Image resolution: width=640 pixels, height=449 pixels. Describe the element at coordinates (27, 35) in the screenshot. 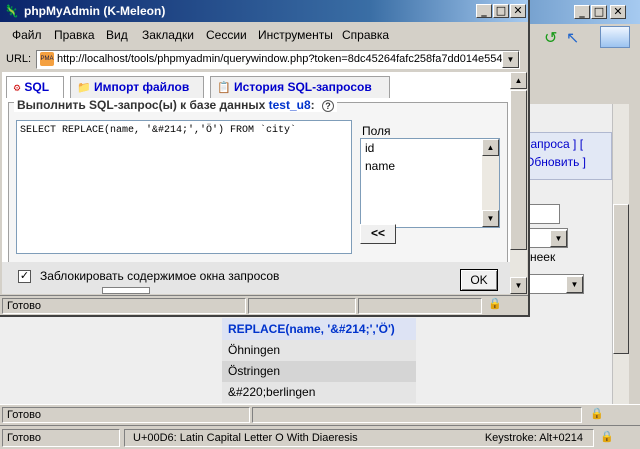

I see `menu-file: Файл` at that location.